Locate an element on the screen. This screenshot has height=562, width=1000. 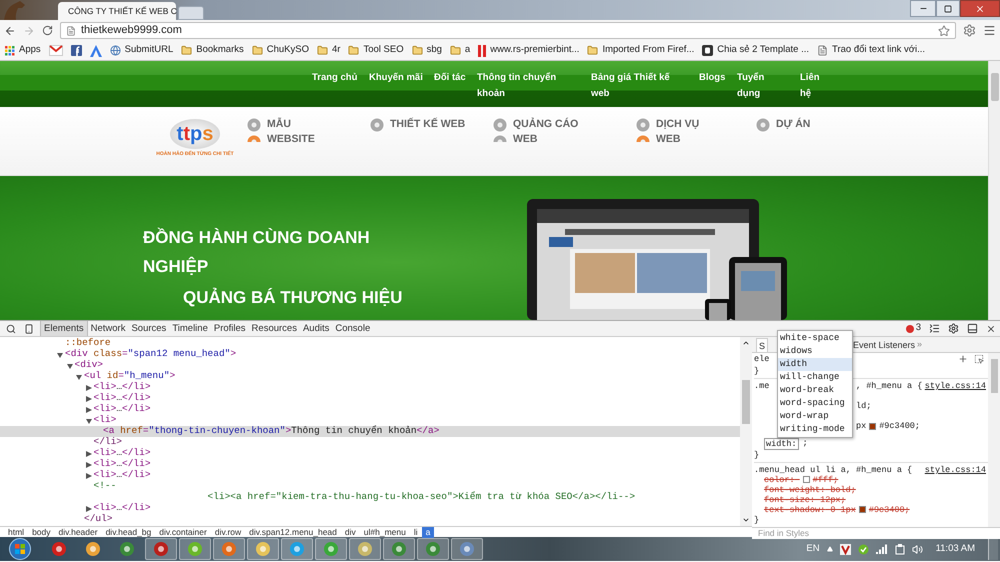
settings-icon is located at coordinates (953, 328).